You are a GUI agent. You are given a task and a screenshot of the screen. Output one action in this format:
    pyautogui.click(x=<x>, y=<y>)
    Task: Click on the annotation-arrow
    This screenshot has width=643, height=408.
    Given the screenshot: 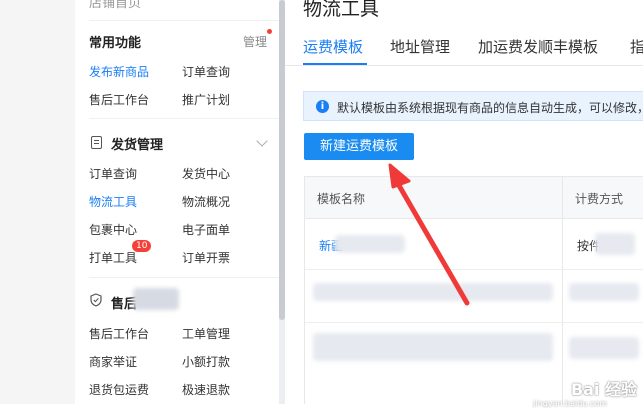 What is the action you would take?
    pyautogui.click(x=429, y=234)
    